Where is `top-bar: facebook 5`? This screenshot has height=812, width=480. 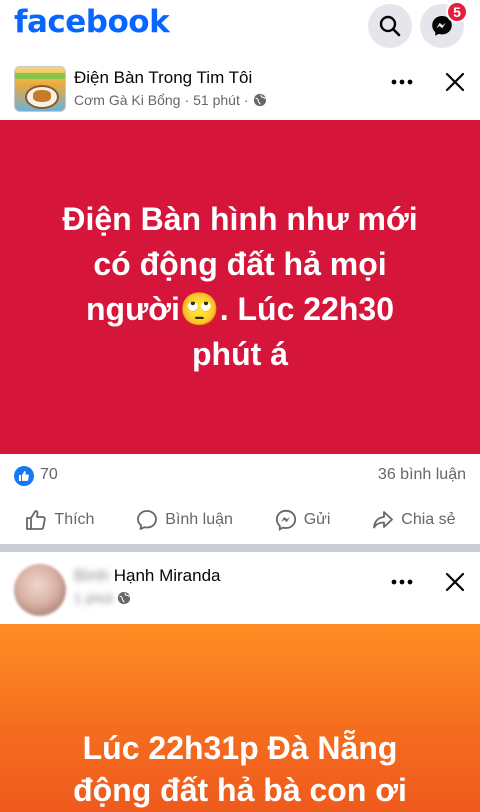 top-bar: facebook 5 is located at coordinates (240, 26).